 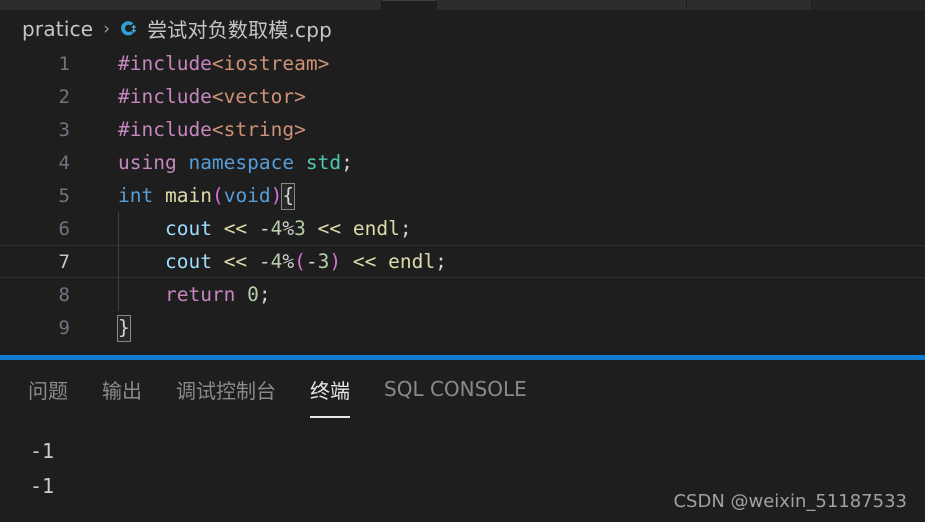 What do you see at coordinates (288, 196) in the screenshot?
I see `code-token: {` at bounding box center [288, 196].